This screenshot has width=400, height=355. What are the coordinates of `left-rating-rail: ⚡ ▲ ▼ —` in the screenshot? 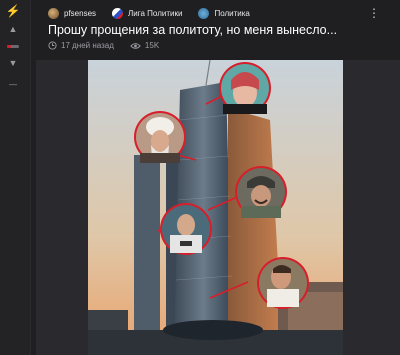 It's located at (15, 177).